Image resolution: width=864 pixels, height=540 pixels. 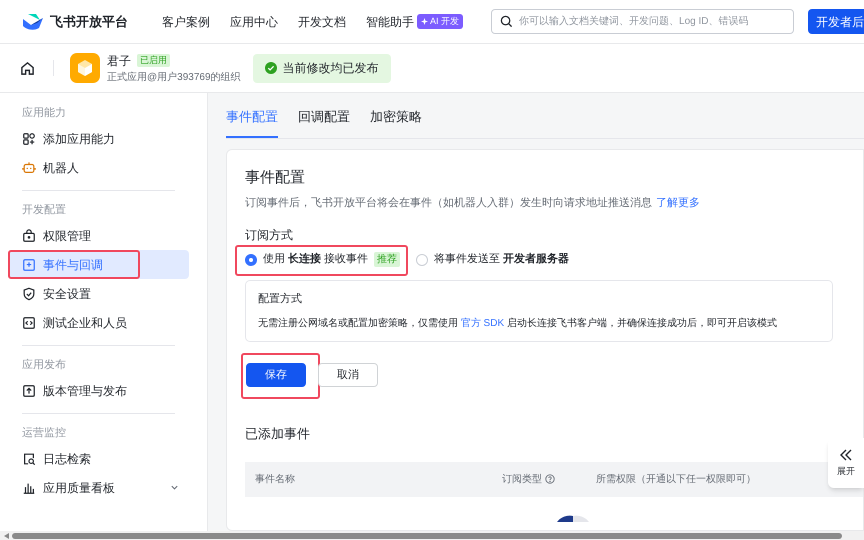 What do you see at coordinates (29, 265) in the screenshot?
I see `plus-square-icon` at bounding box center [29, 265].